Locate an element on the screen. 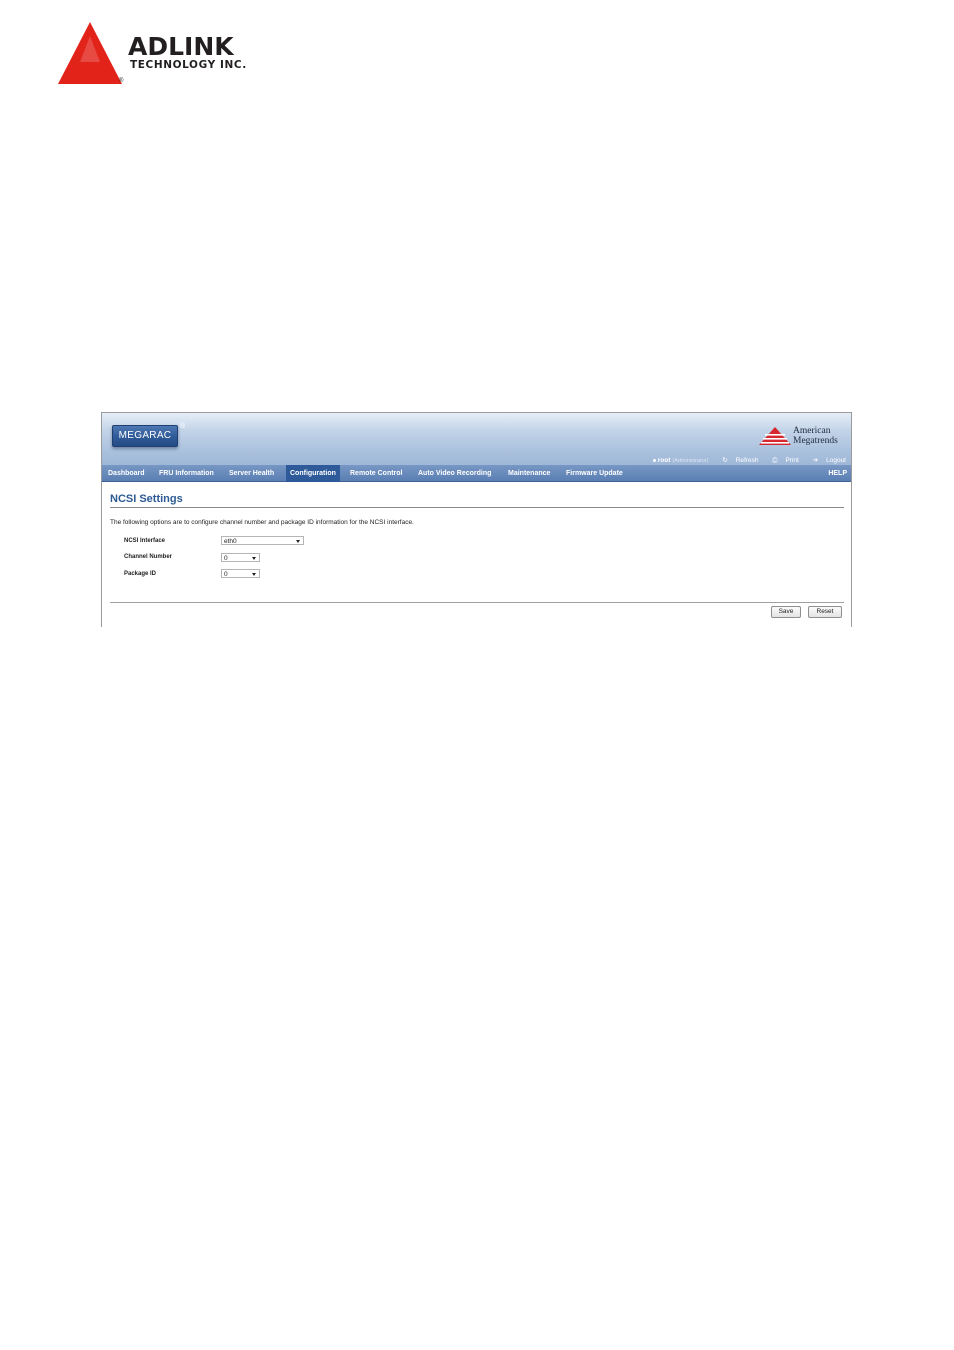 This screenshot has height=1350, width=954. title-divider is located at coordinates (477, 507).